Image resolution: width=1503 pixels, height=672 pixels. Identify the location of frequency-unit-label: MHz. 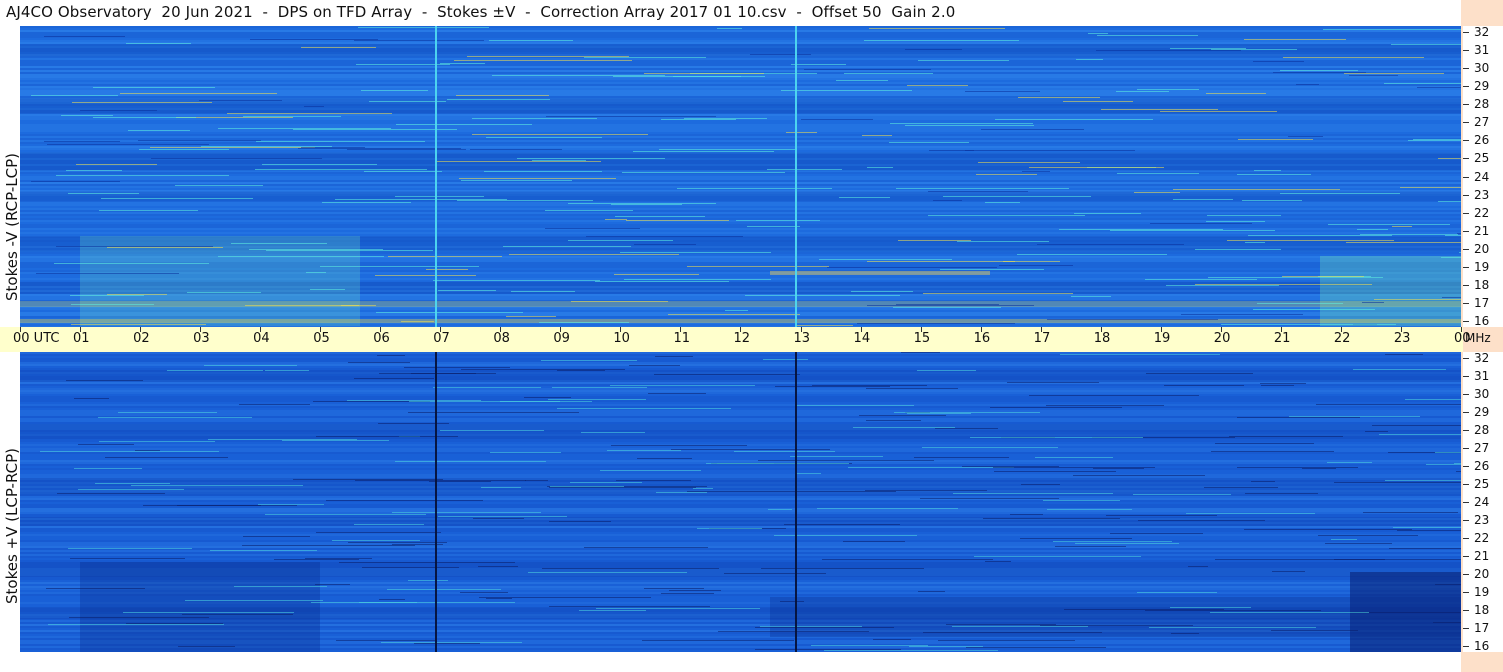
(1478, 338).